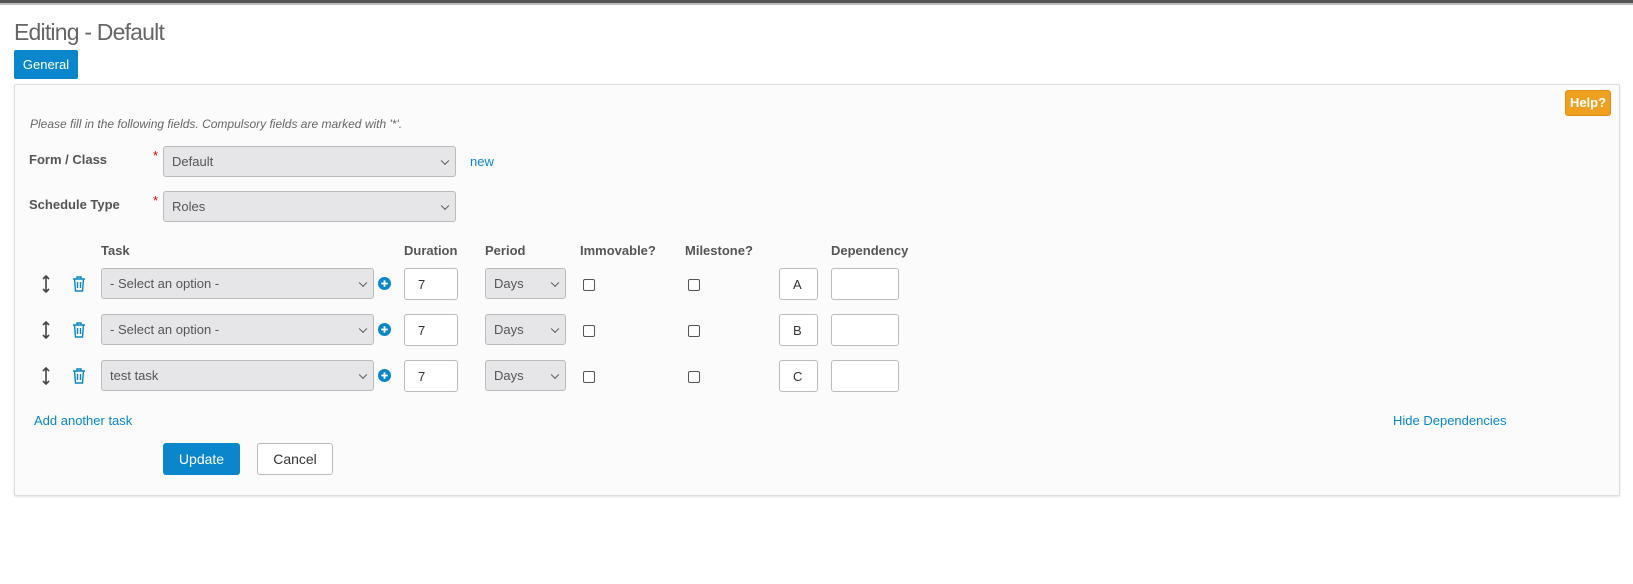  Describe the element at coordinates (618, 250) in the screenshot. I see `column-header-immovable: Immovable?` at that location.